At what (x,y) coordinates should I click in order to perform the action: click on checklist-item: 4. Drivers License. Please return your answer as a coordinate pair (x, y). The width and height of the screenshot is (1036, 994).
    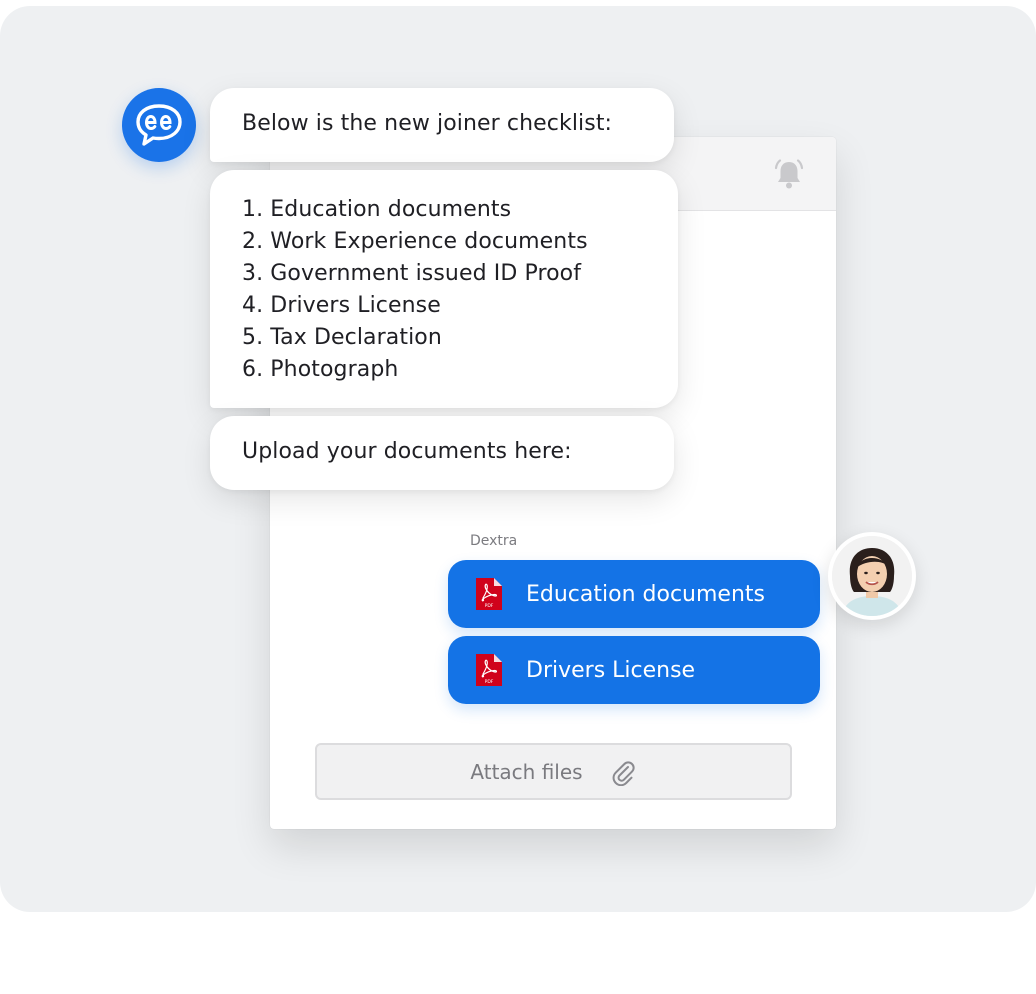
    Looking at the image, I should click on (341, 305).